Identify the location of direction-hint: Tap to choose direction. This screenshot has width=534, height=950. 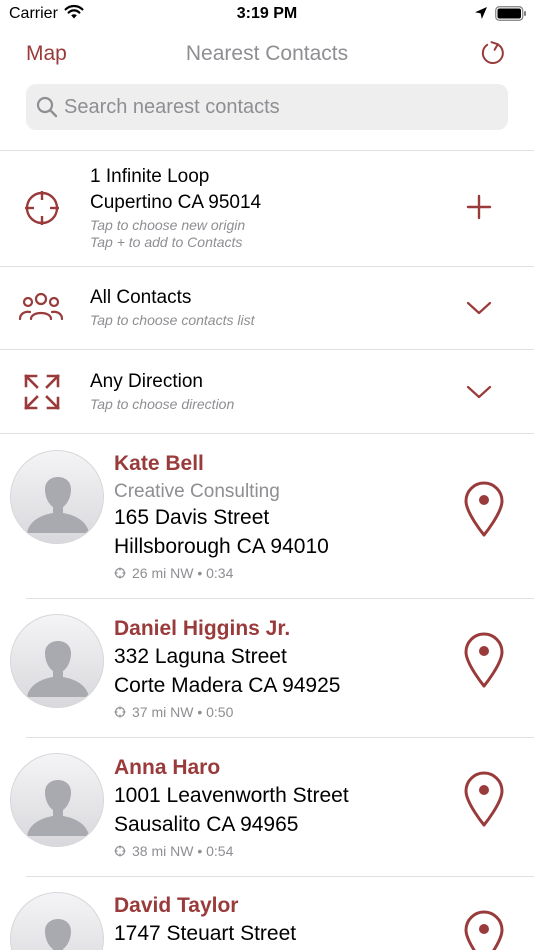
(162, 404).